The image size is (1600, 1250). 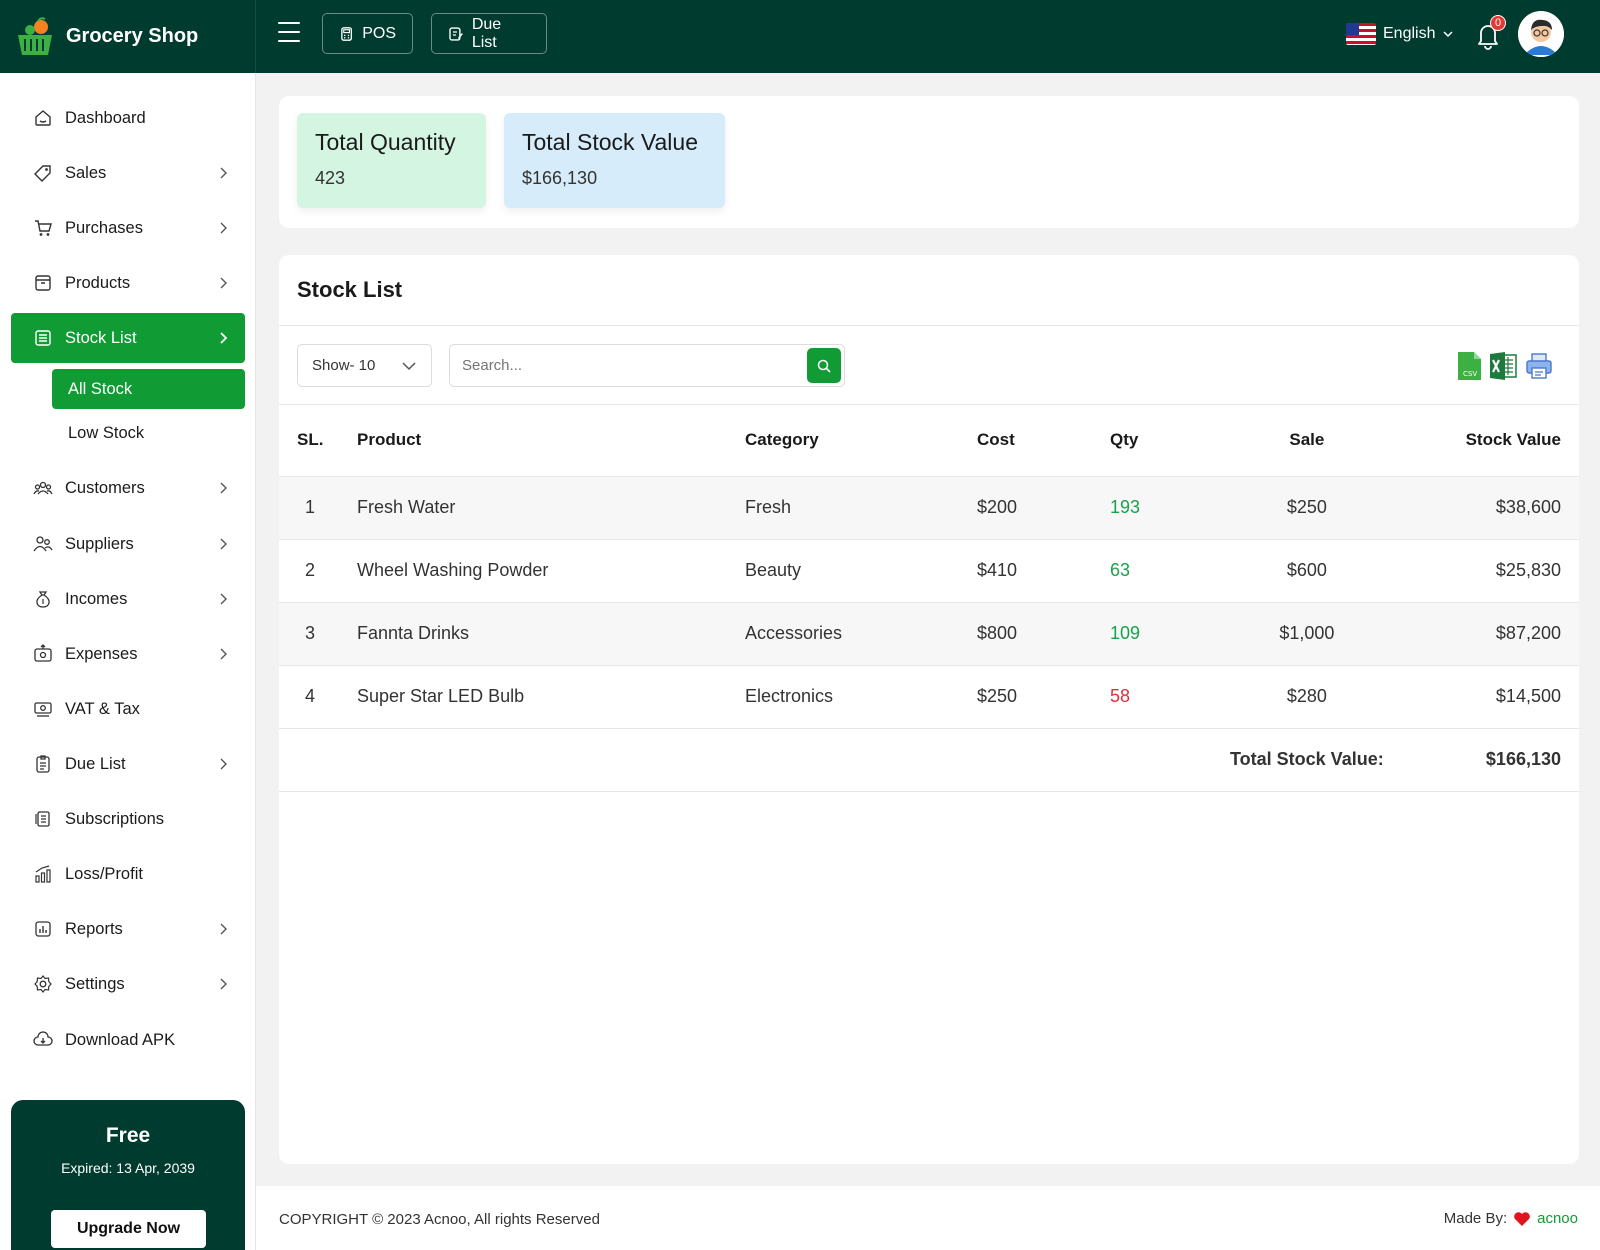 I want to click on page-title: Stock List, so click(x=350, y=289).